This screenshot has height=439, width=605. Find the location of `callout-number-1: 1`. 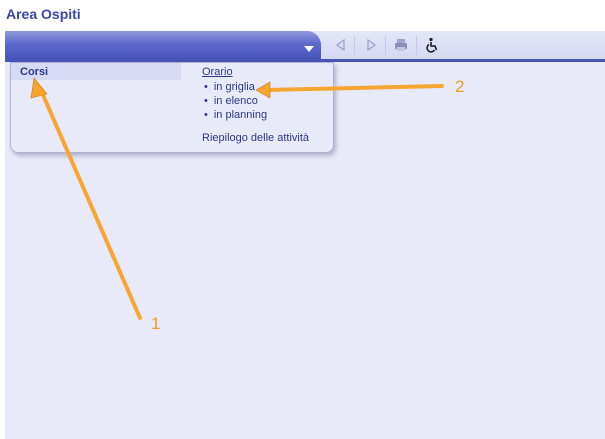

callout-number-1: 1 is located at coordinates (156, 323).